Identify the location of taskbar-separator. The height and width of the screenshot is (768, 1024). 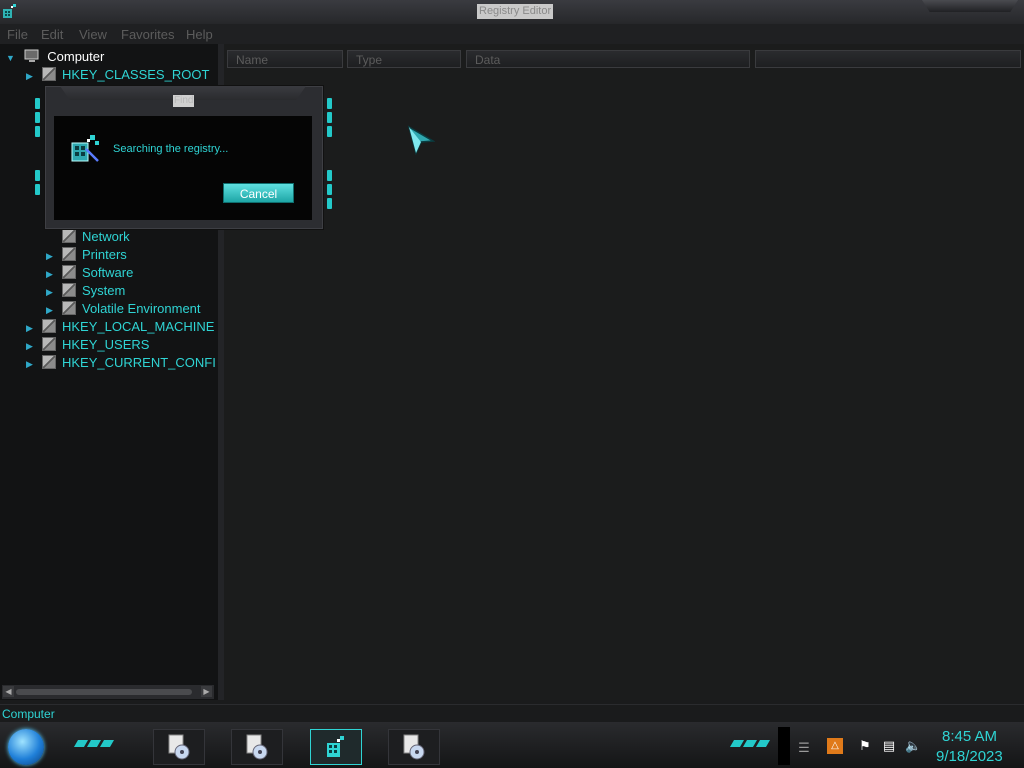
(784, 746).